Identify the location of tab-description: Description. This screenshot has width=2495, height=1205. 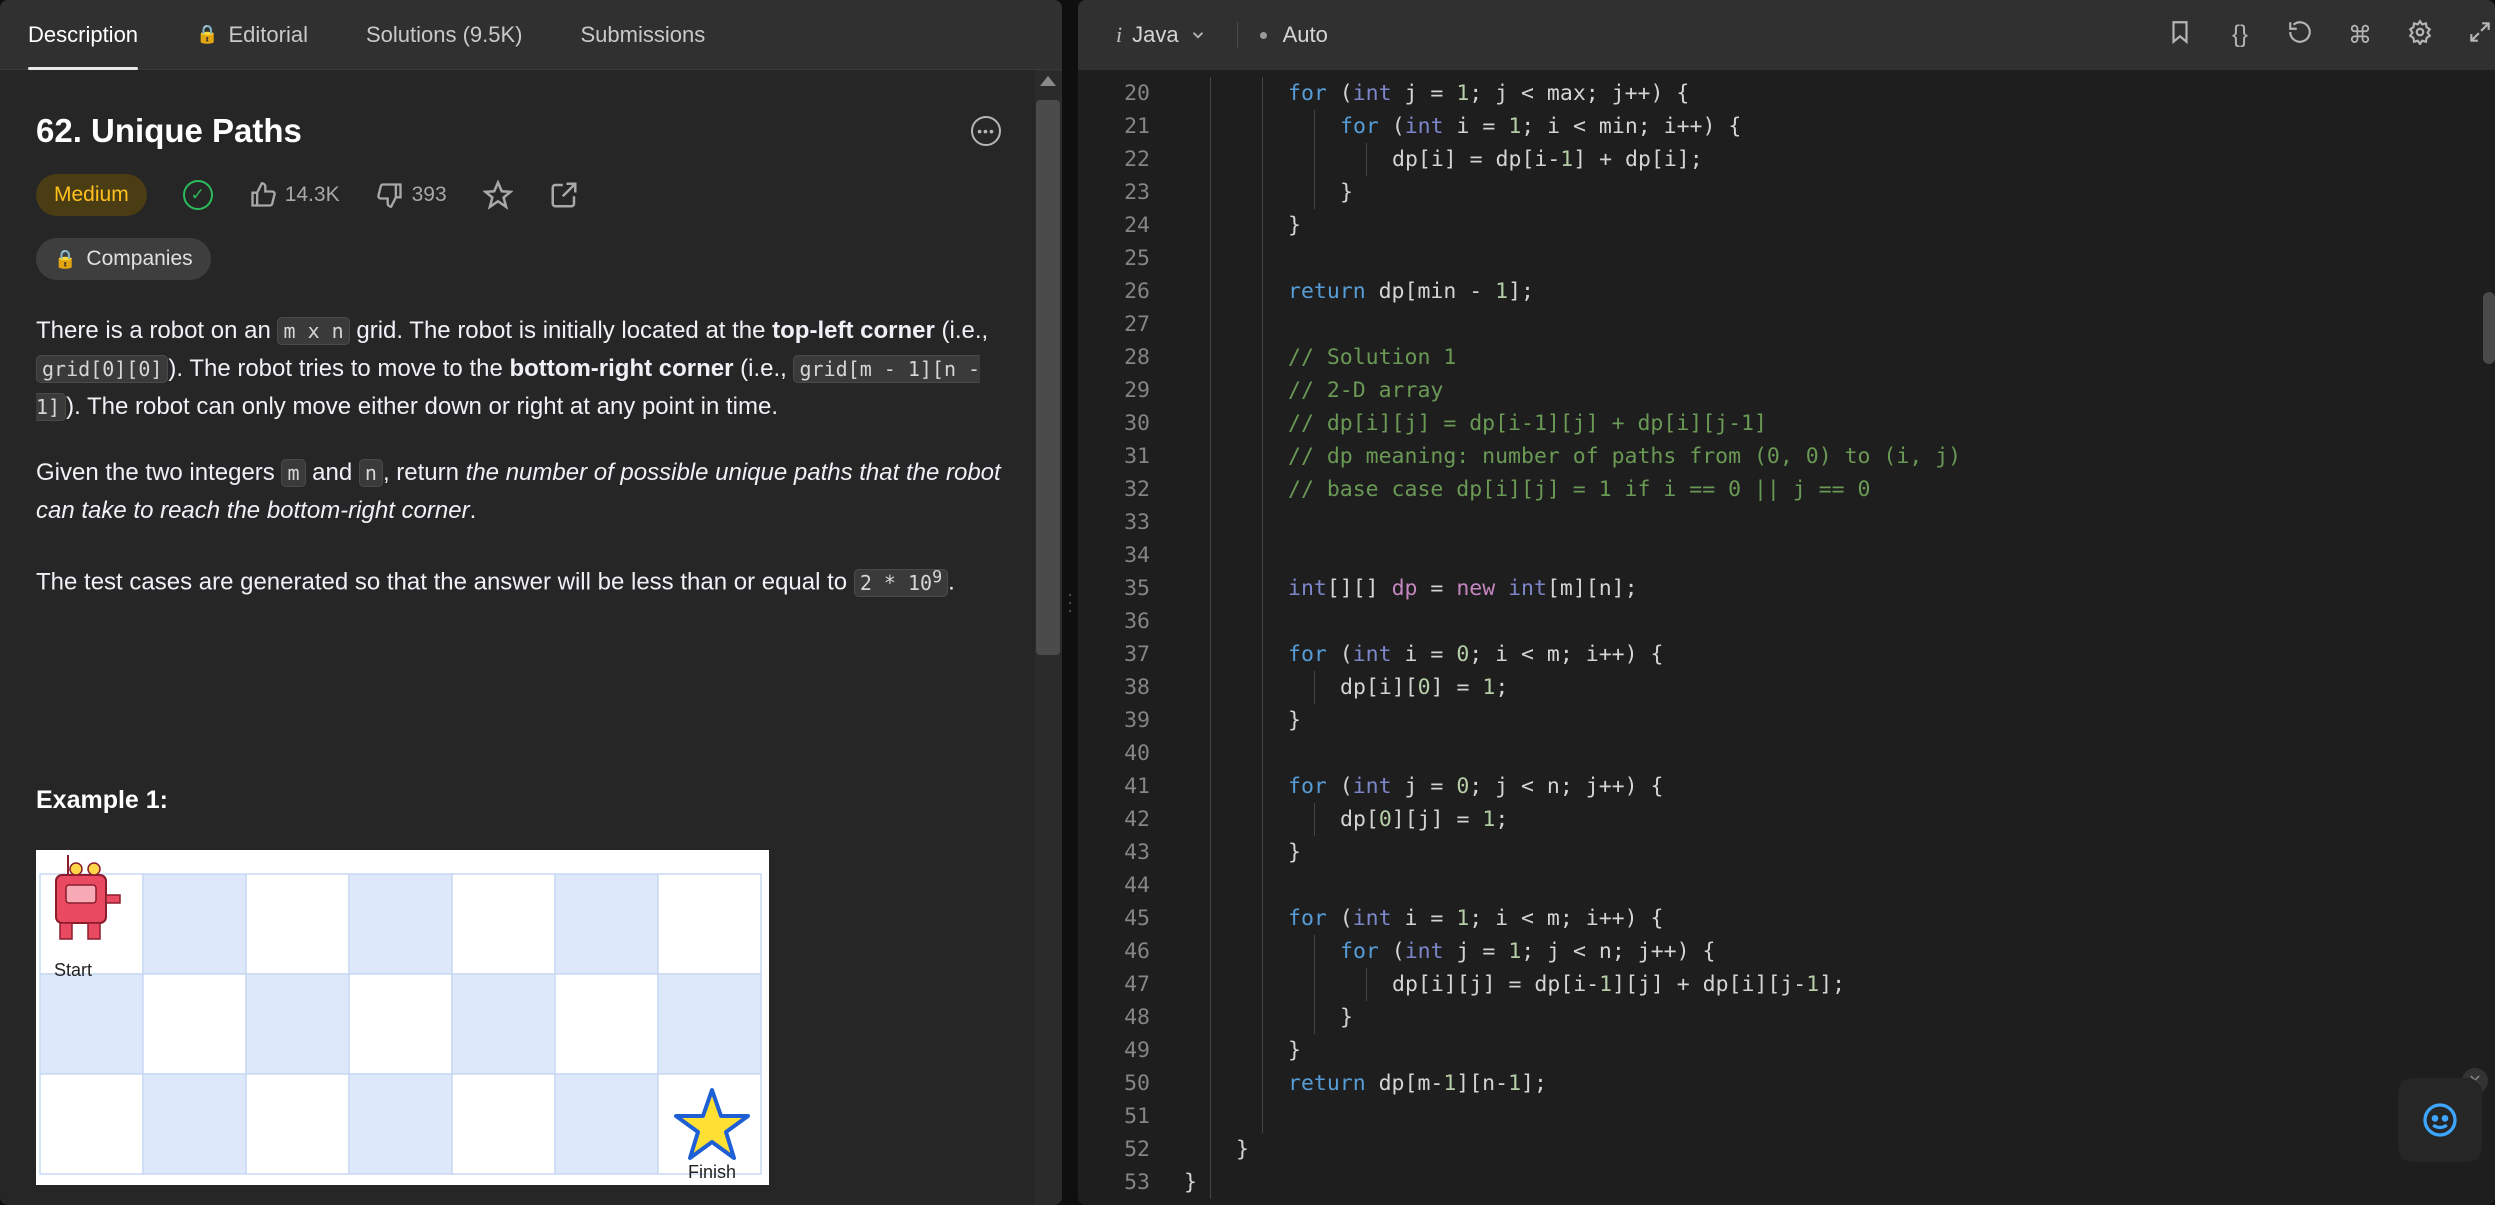
(83, 35).